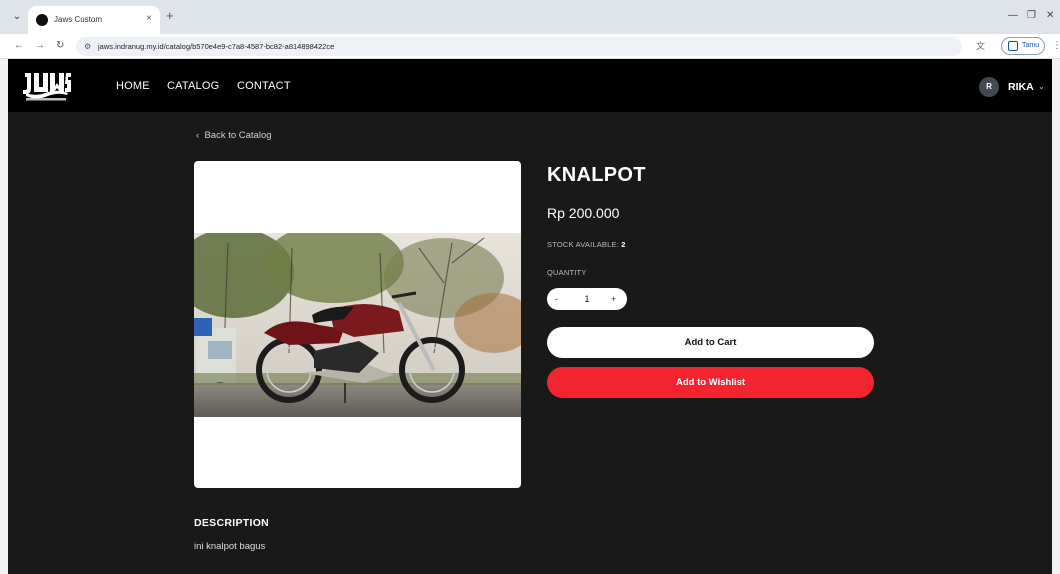 This screenshot has width=1060, height=574. I want to click on quantity-stepper: - 1 +, so click(587, 299).